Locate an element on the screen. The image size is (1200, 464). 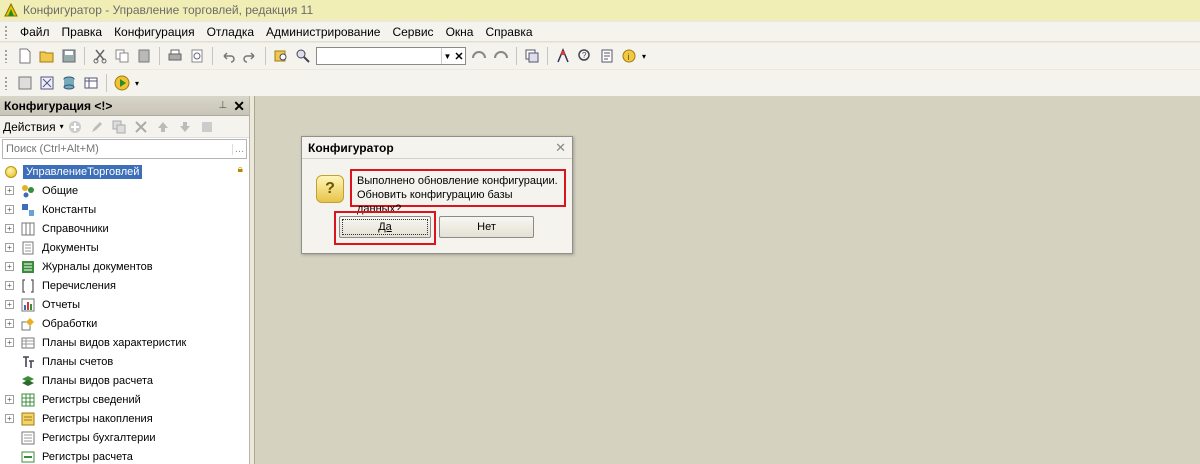
tree-item-label: Документы is located at coordinates (70, 247).